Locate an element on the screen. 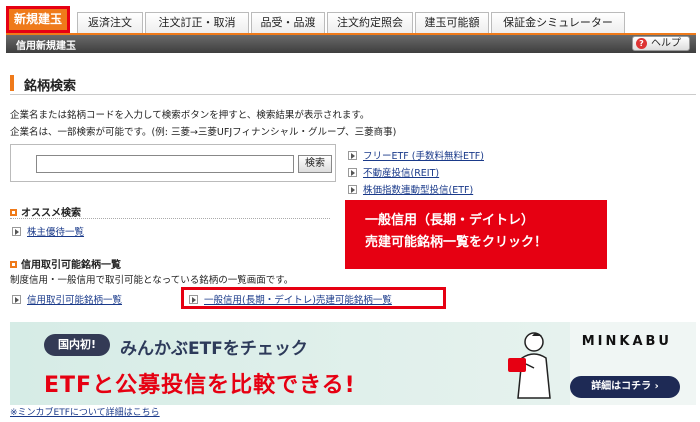 The height and width of the screenshot is (422, 700). link-margin-list: 信用取引可能銘柄一覧 is located at coordinates (67, 299).